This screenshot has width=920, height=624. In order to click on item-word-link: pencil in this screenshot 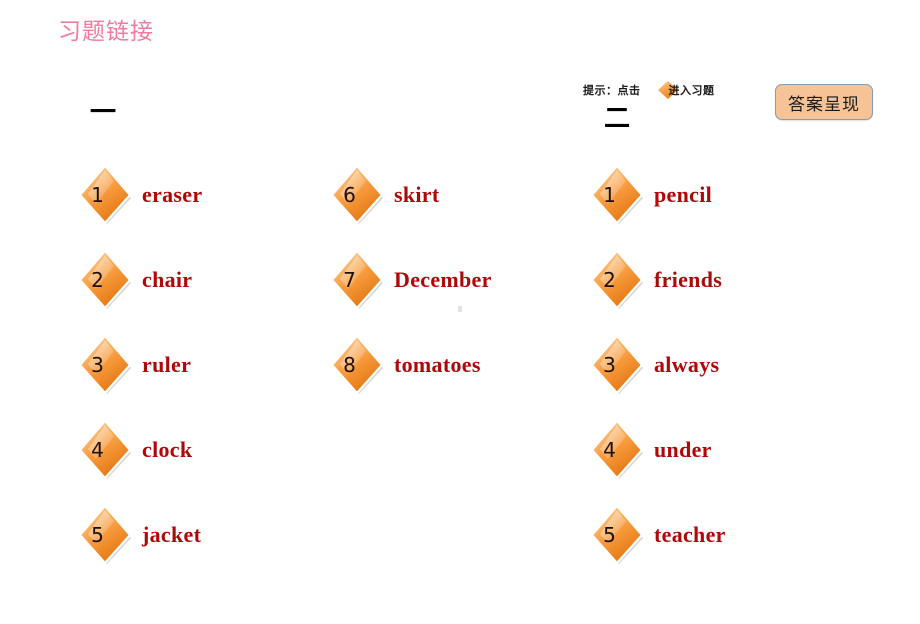, I will do `click(683, 195)`.